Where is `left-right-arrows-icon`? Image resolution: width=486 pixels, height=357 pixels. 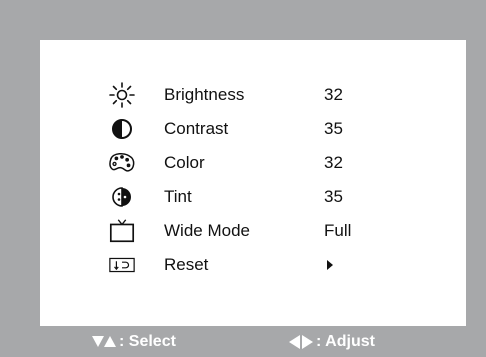
left-right-arrows-icon is located at coordinates (301, 342).